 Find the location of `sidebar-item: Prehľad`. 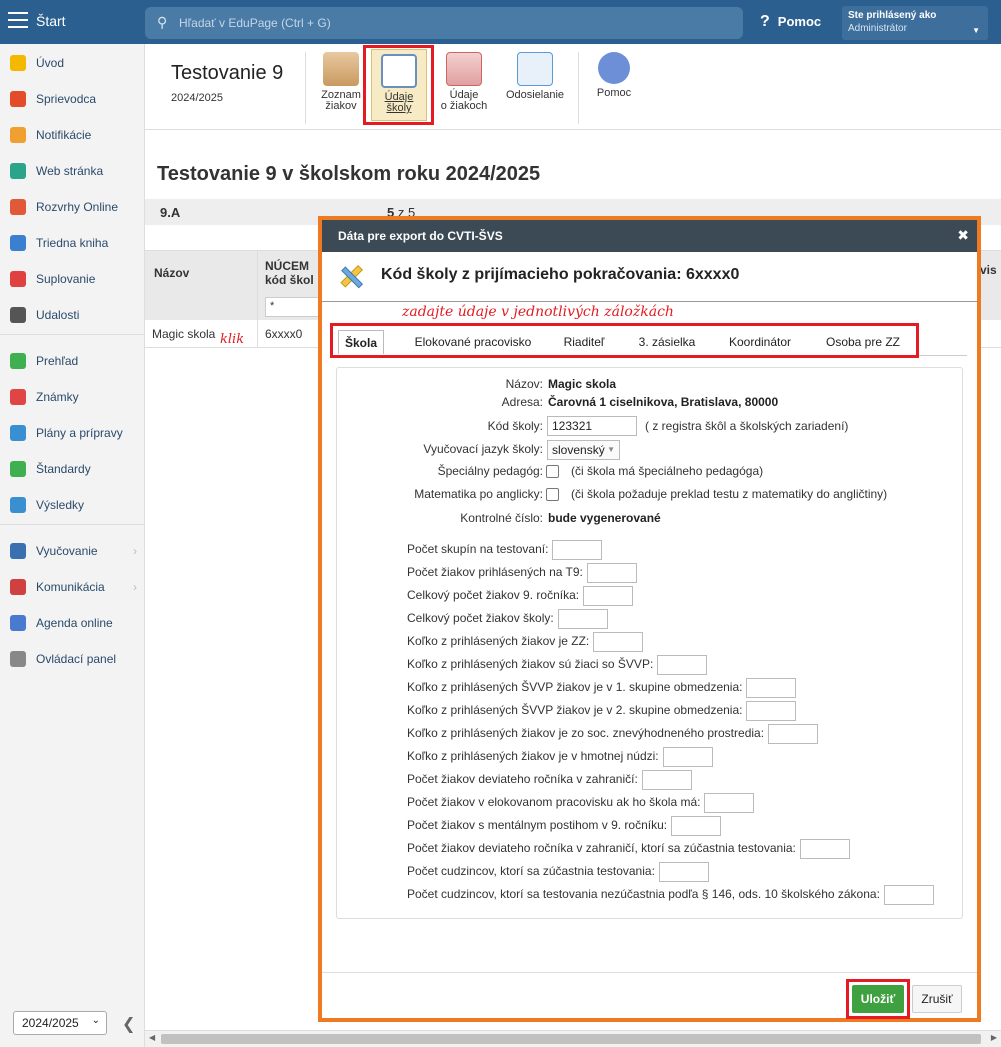

sidebar-item: Prehľad is located at coordinates (72, 361).